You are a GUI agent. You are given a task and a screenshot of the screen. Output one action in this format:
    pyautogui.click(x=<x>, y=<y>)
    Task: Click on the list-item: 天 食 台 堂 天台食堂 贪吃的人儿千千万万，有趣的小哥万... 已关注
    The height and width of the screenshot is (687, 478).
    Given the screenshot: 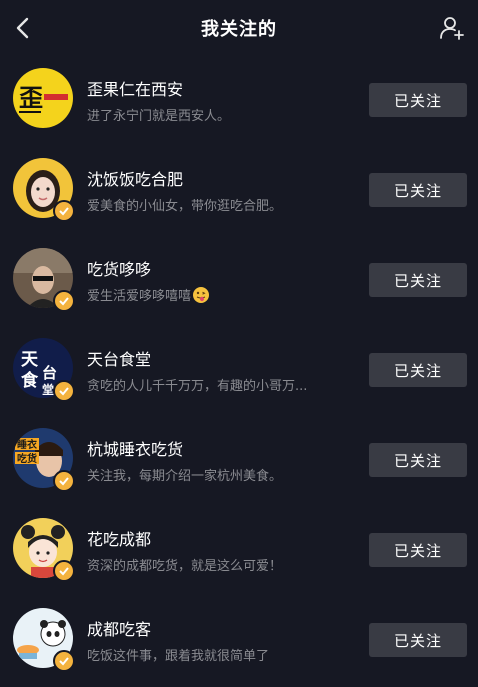 What is the action you would take?
    pyautogui.click(x=239, y=370)
    